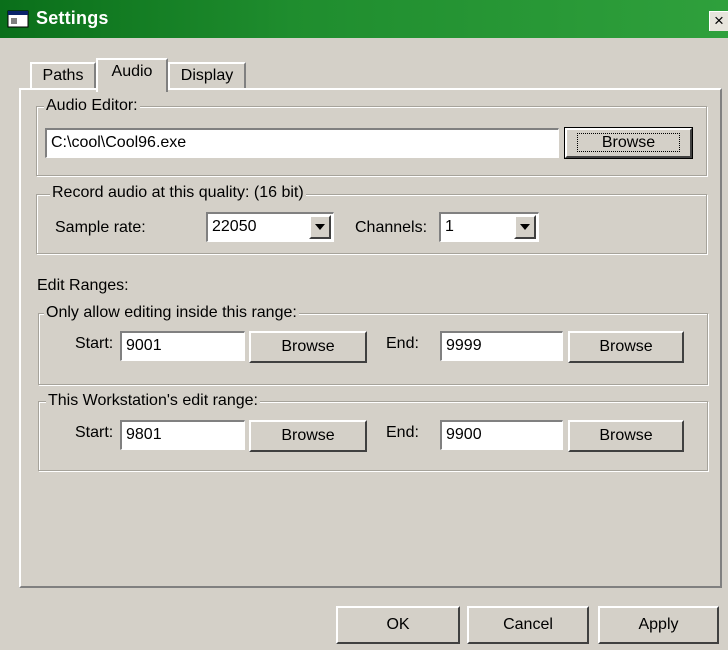  What do you see at coordinates (402, 343) in the screenshot?
I see `allowed-end-label: End:` at bounding box center [402, 343].